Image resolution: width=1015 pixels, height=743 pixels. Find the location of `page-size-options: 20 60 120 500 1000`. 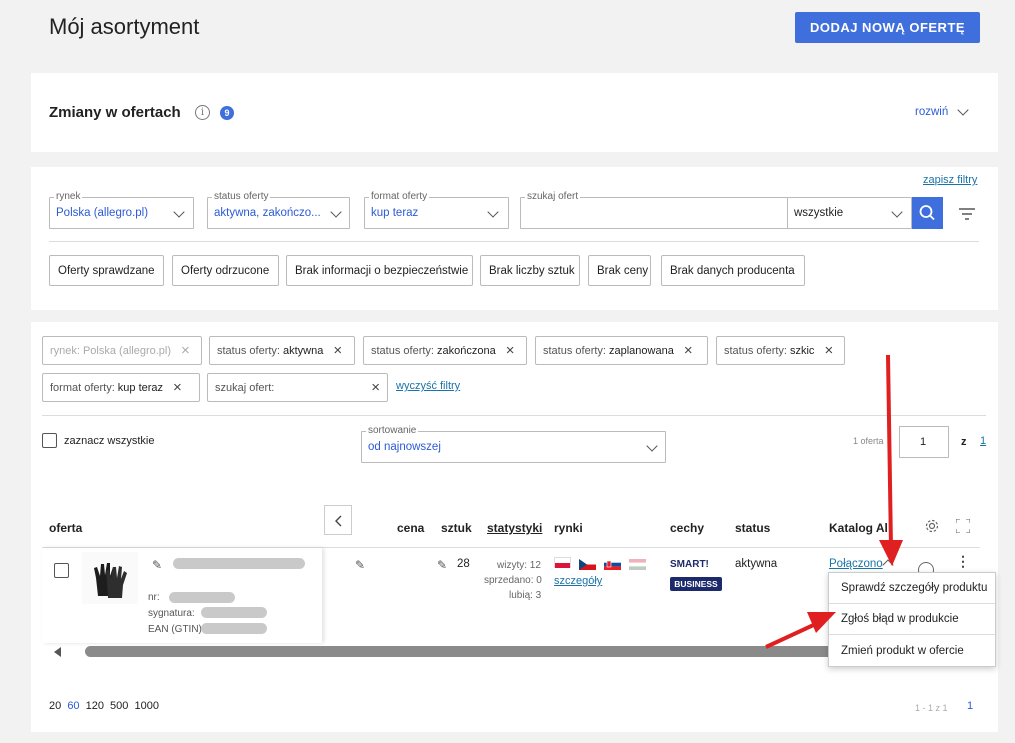

page-size-options: 20 60 120 500 1000 is located at coordinates (104, 706).